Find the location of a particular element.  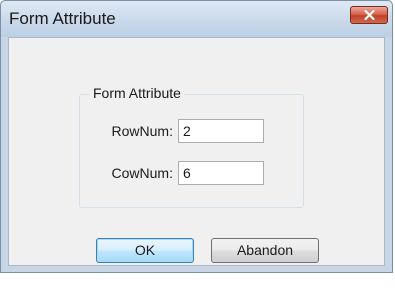

window-title: Form Attribute is located at coordinates (62, 18).